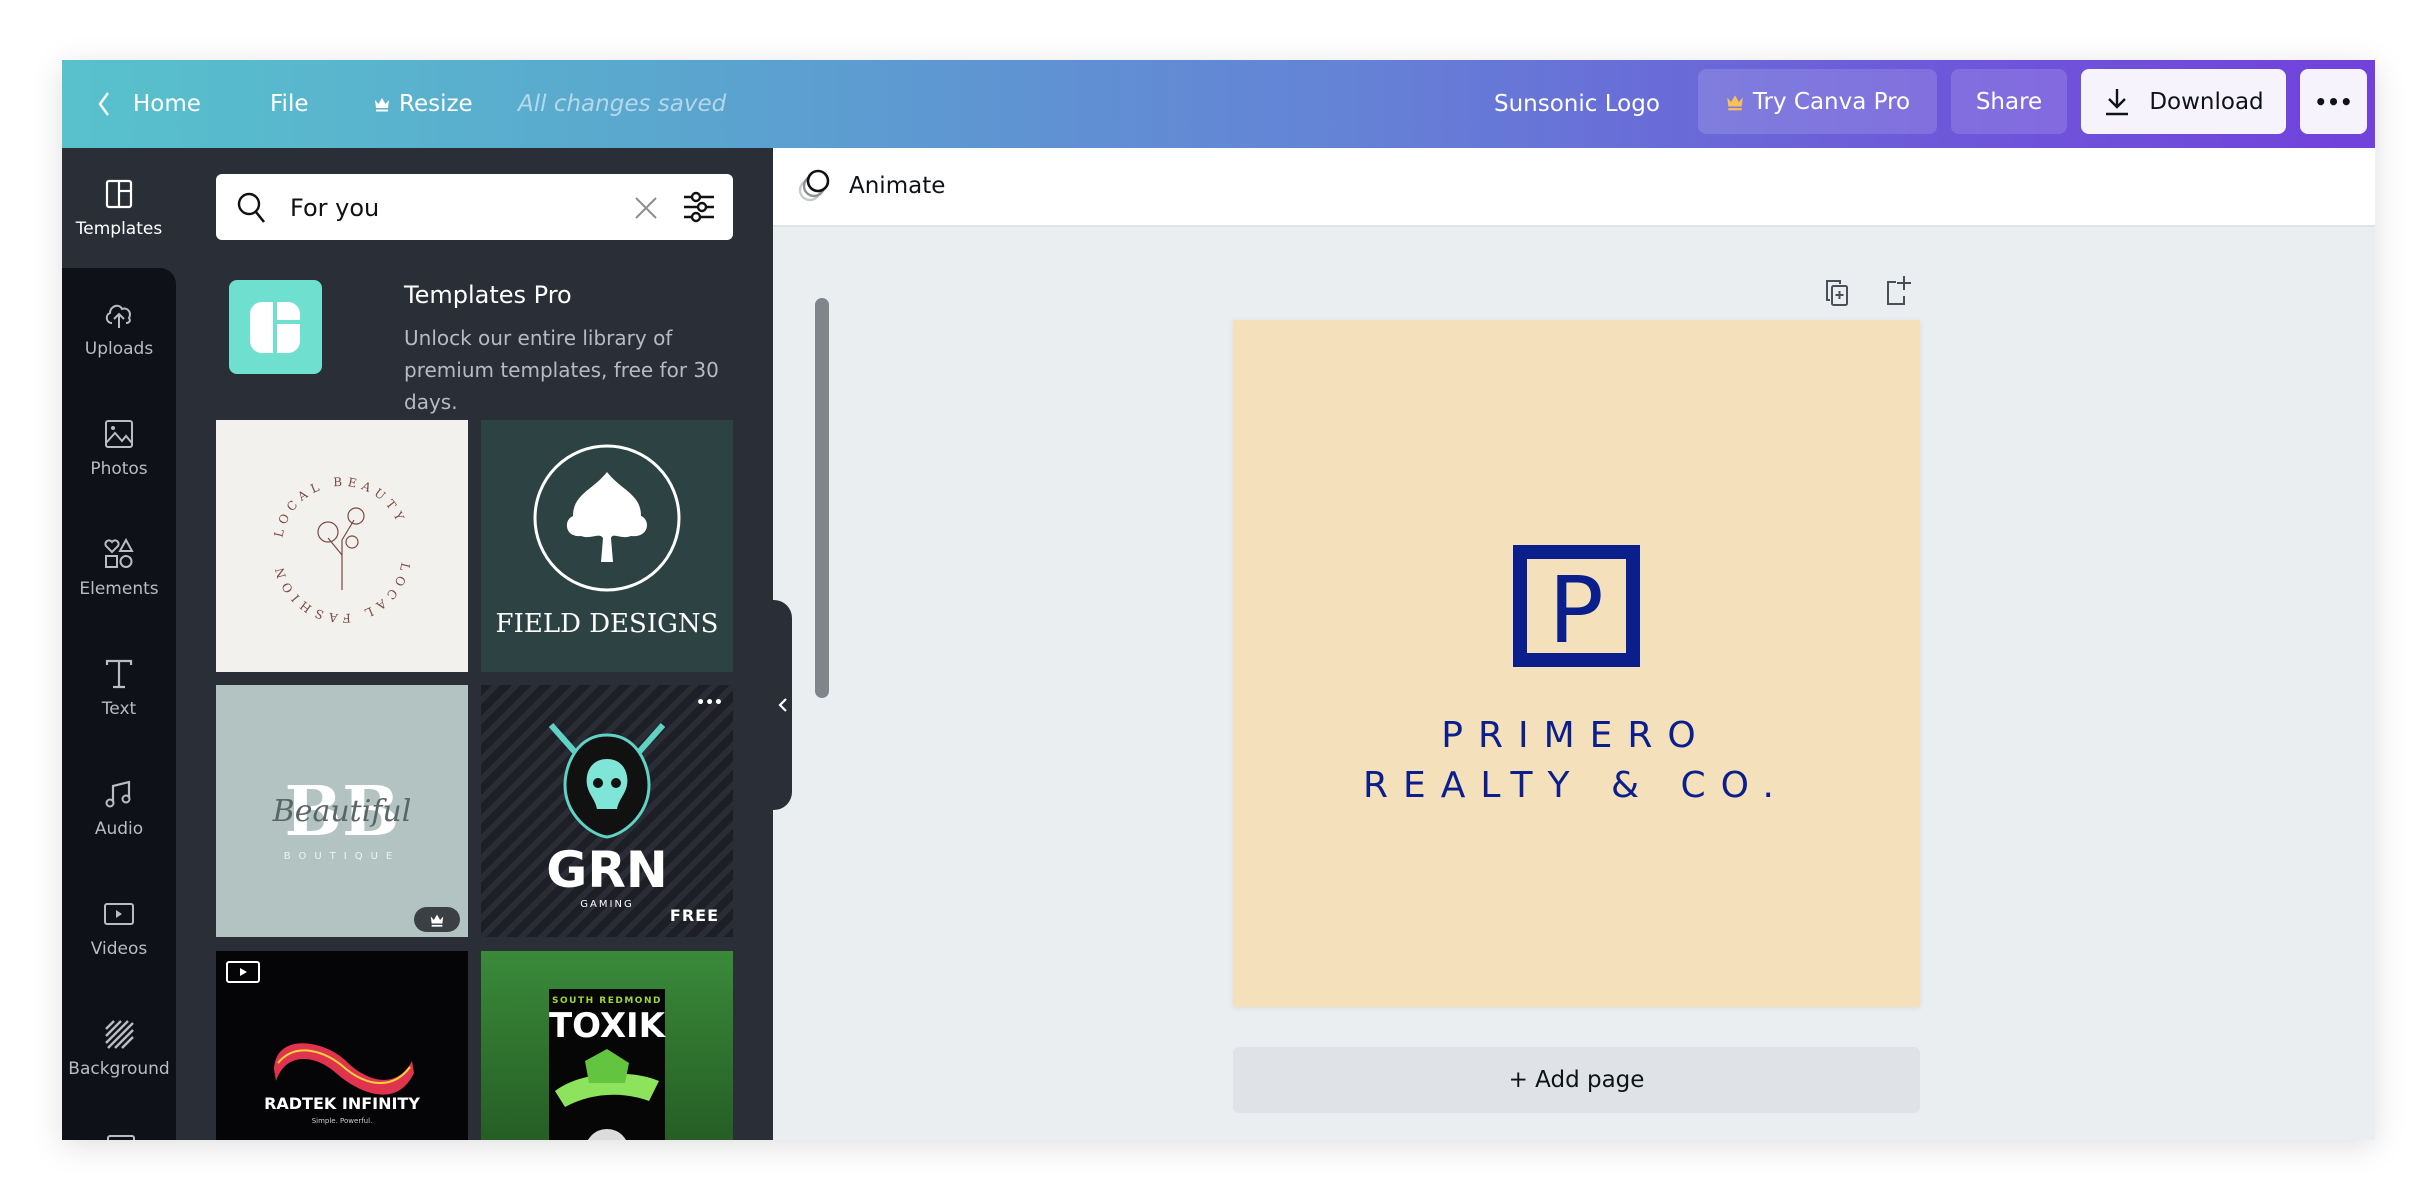 The image size is (2436, 1200). What do you see at coordinates (275, 327) in the screenshot?
I see `templates-pro-icon` at bounding box center [275, 327].